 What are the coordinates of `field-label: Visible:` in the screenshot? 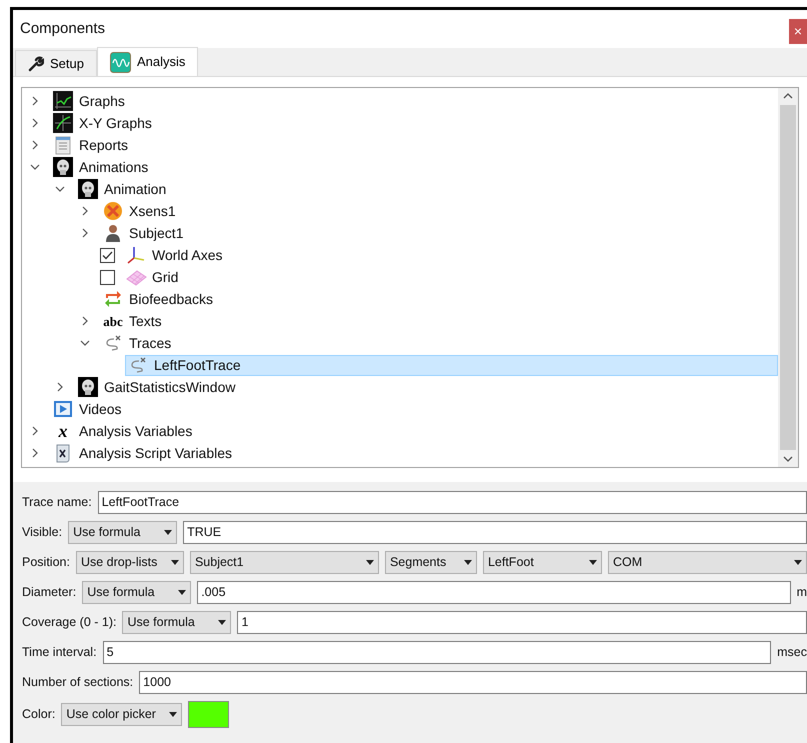 It's located at (42, 532).